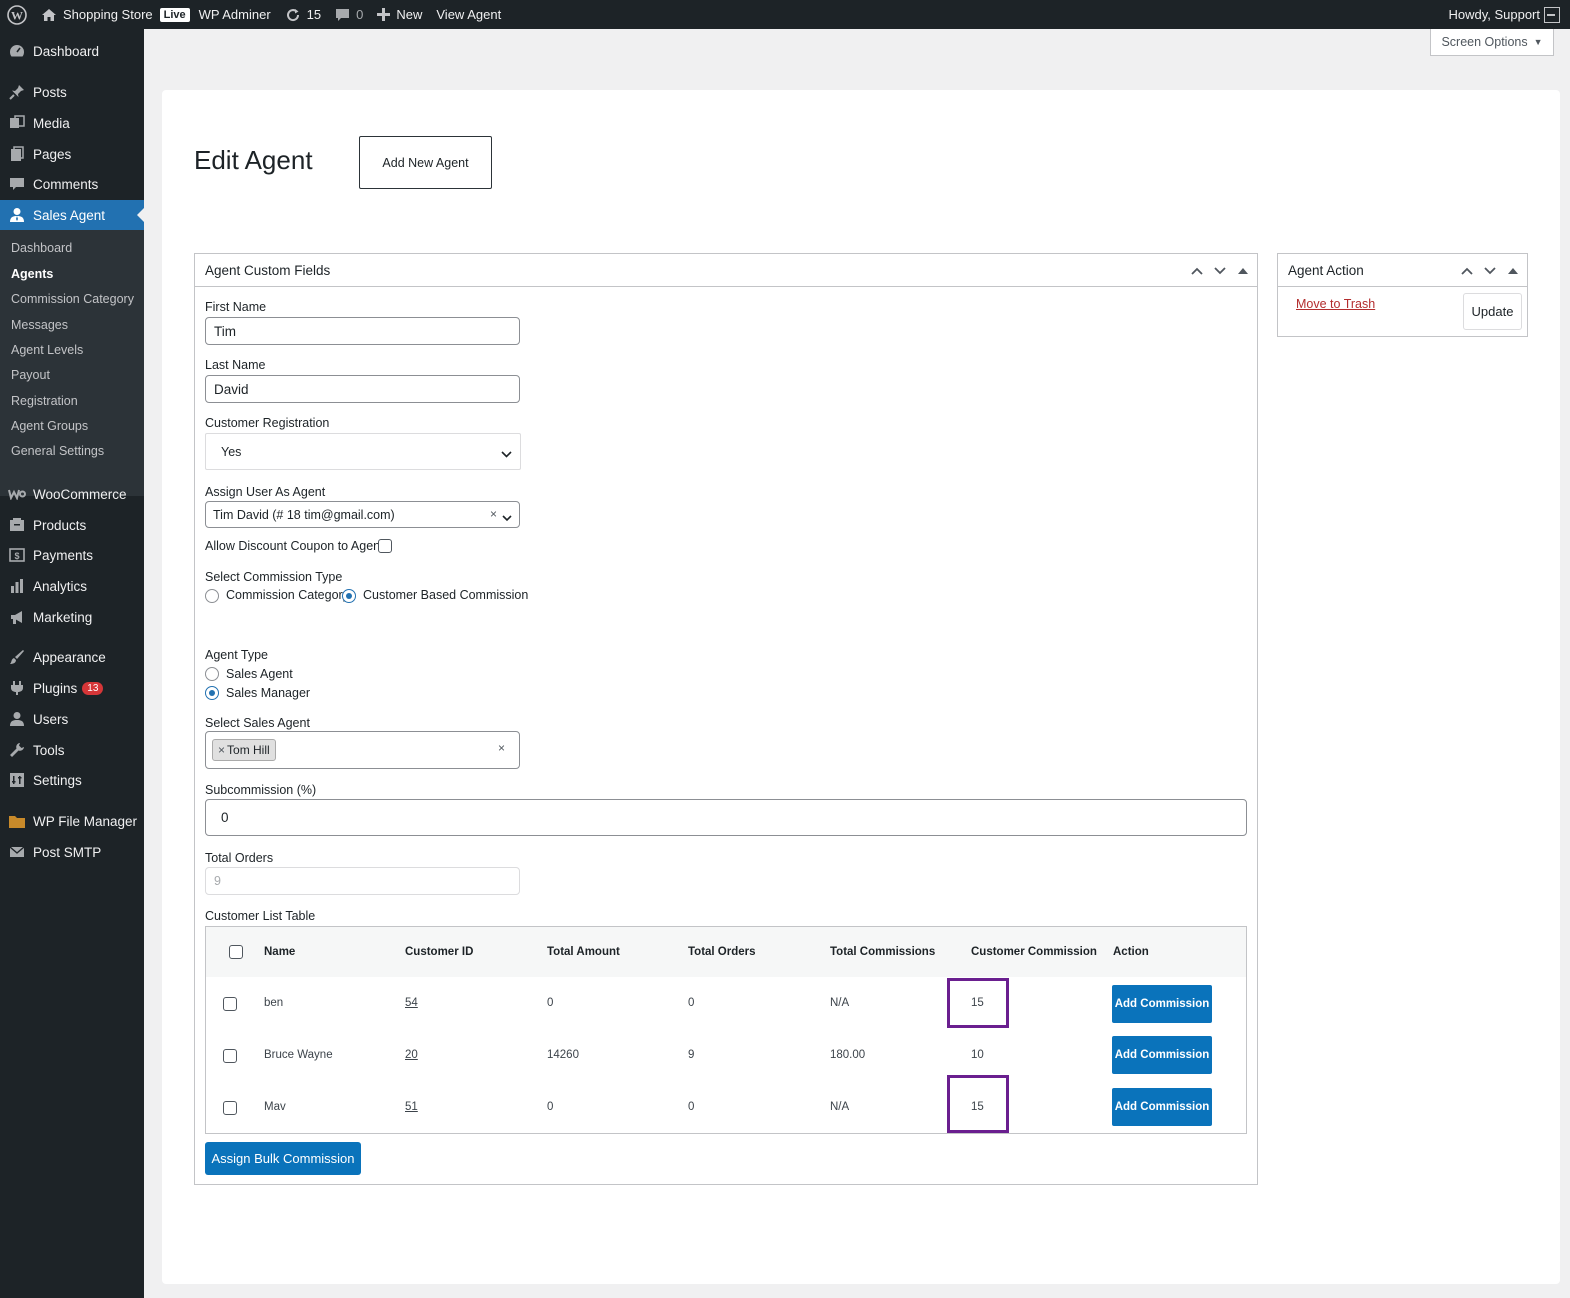  I want to click on sidebar-item-users: Users, so click(72, 719).